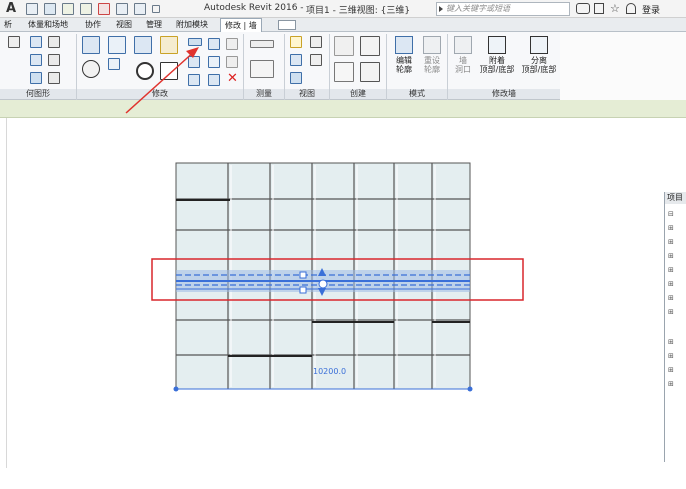 The width and height of the screenshot is (686, 489). I want to click on project-browser-title: 项目, so click(675, 198).